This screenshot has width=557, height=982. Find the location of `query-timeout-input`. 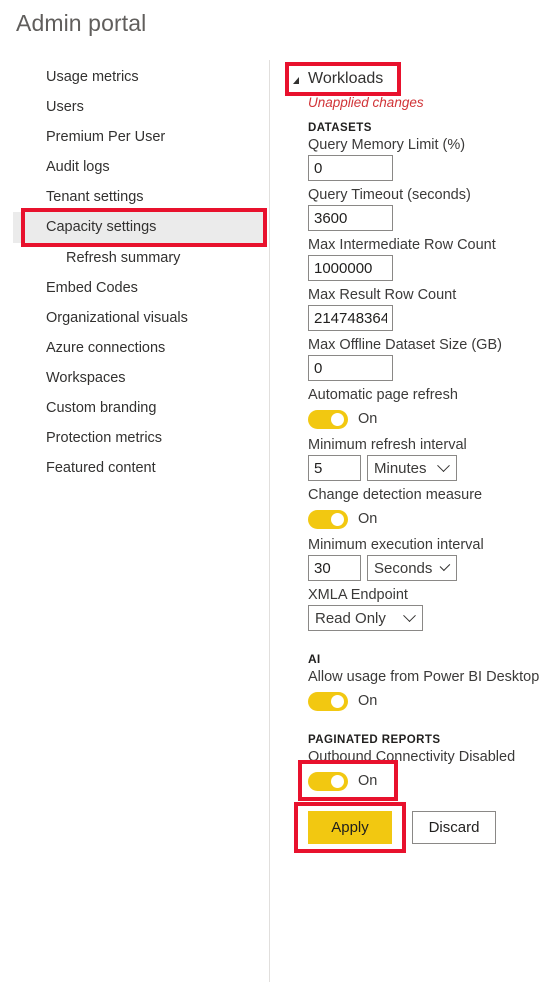

query-timeout-input is located at coordinates (350, 218).